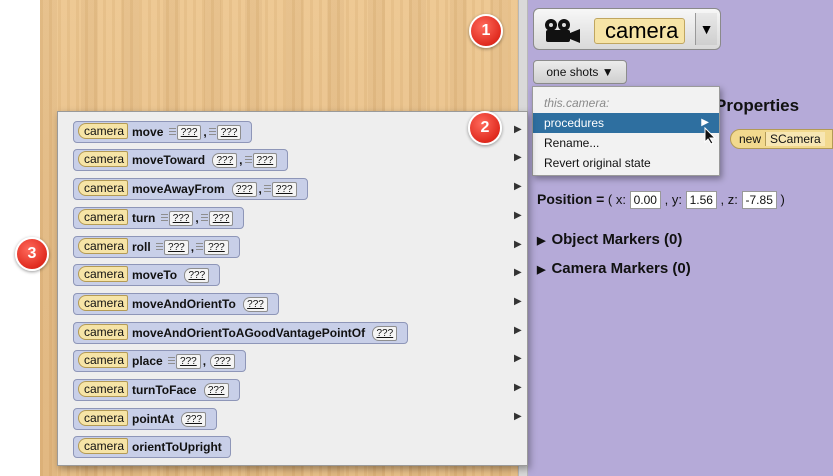 This screenshot has height=476, width=833. I want to click on position-label: Position =, so click(571, 199).